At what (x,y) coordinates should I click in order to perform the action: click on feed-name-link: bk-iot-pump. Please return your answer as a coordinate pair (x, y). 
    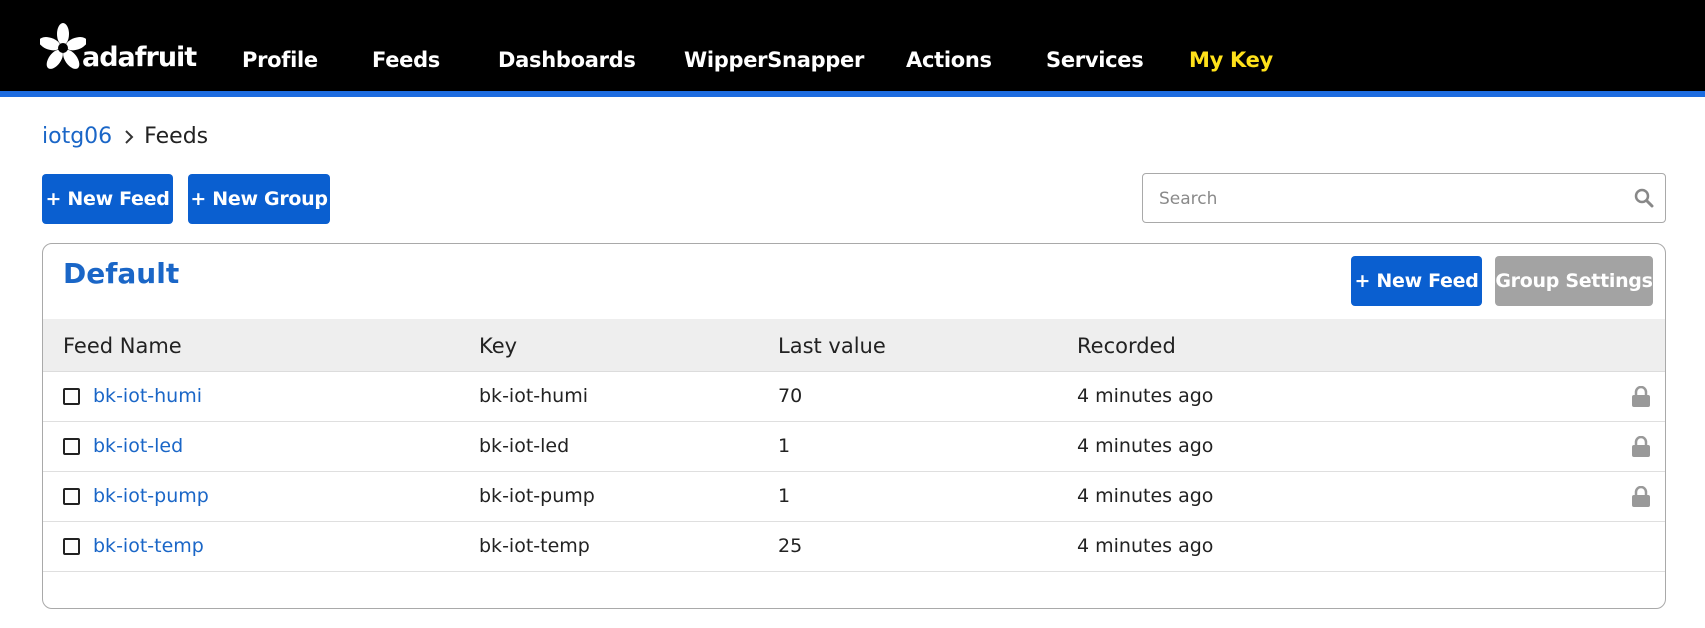
    Looking at the image, I should click on (151, 496).